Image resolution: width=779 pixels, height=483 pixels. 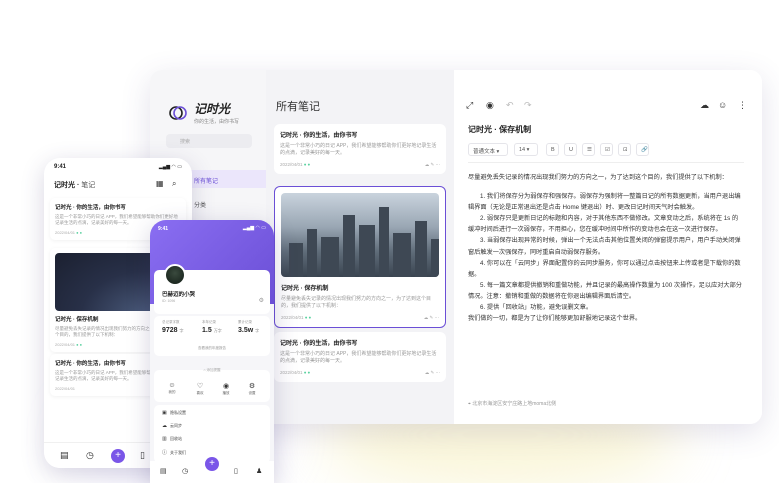 What do you see at coordinates (212, 370) in the screenshot?
I see `reminder-bar: ⌂ 添加提醒` at bounding box center [212, 370].